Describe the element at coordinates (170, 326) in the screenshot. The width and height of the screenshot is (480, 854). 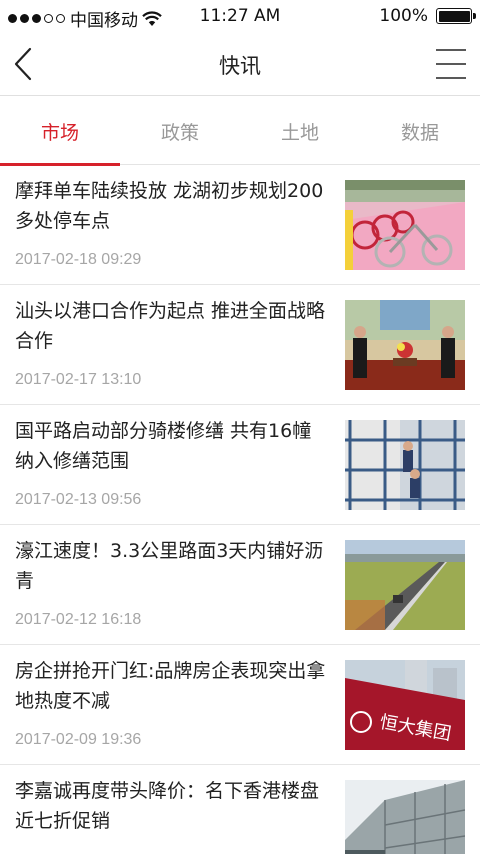
I see `news-title: 汕头以港口合作为起点 推进全面战略合作` at that location.